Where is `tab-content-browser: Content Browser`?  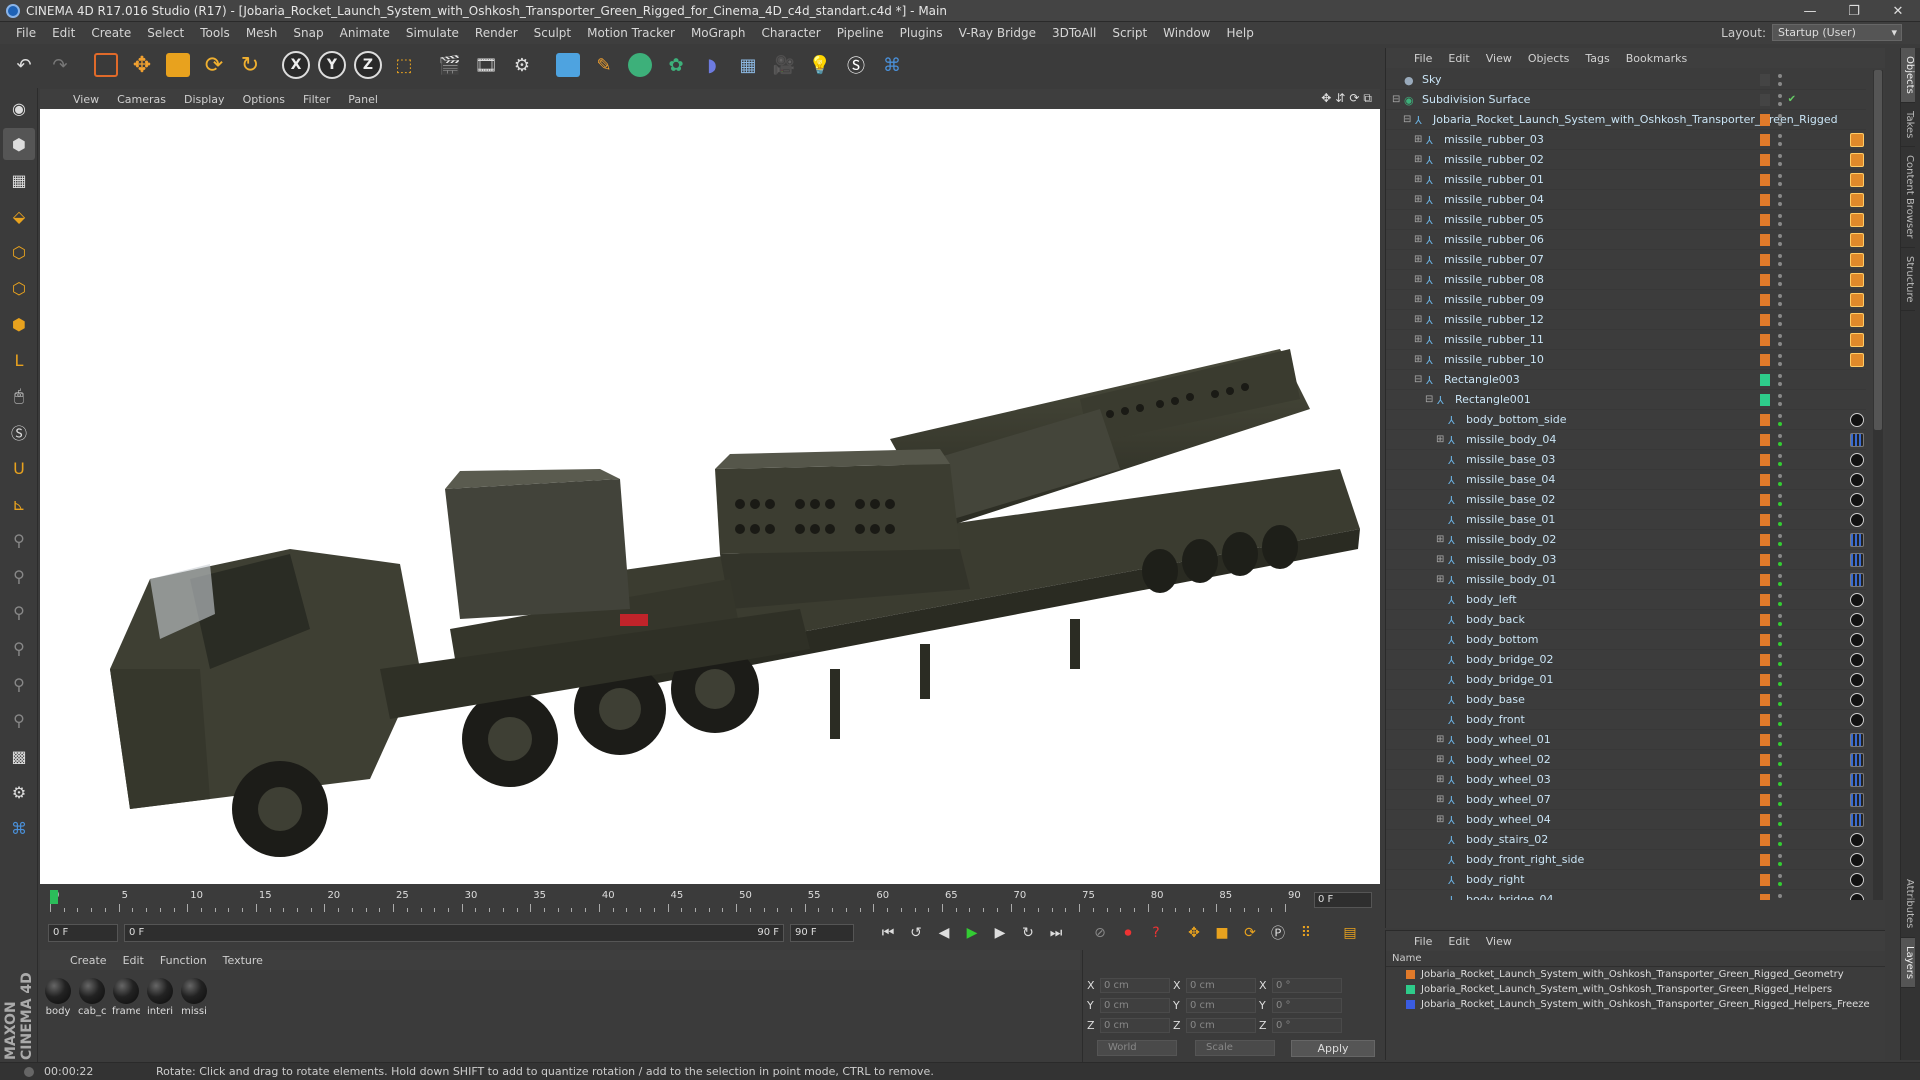
tab-content-browser: Content Browser is located at coordinates (1908, 197).